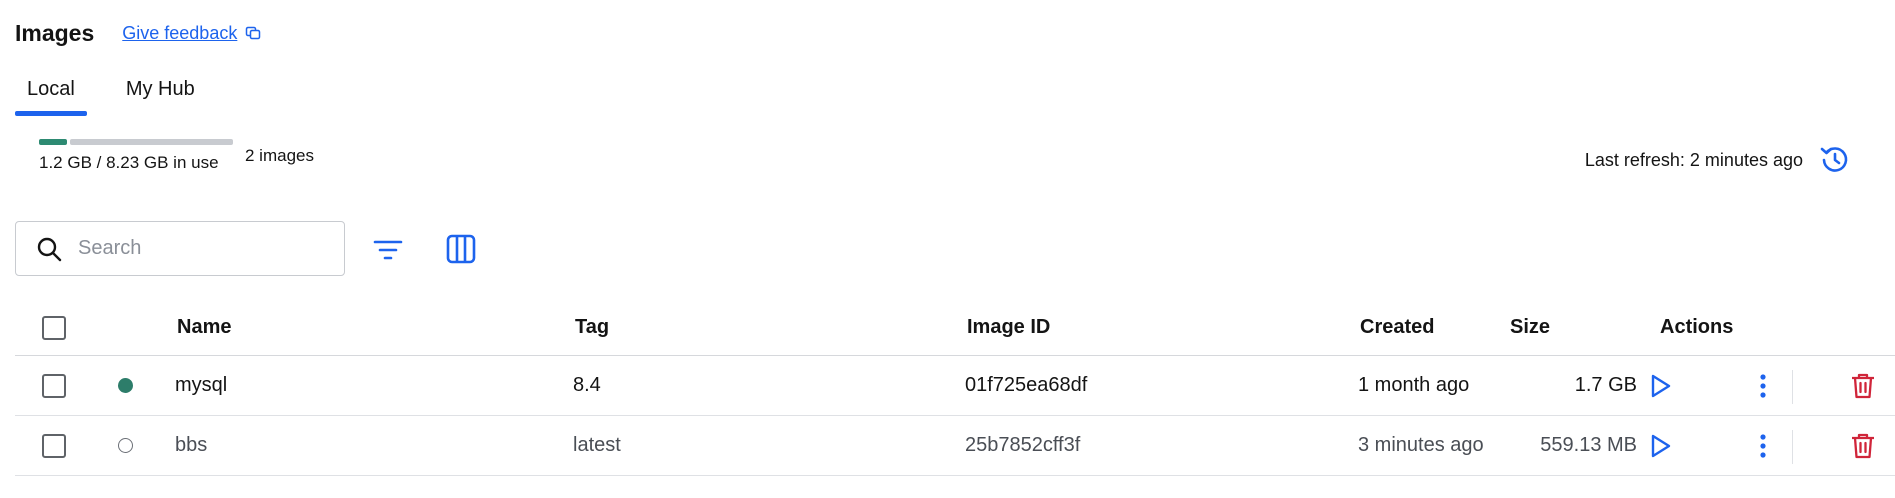 This screenshot has height=498, width=1895. Describe the element at coordinates (198, 248) in the screenshot. I see `search-input` at that location.